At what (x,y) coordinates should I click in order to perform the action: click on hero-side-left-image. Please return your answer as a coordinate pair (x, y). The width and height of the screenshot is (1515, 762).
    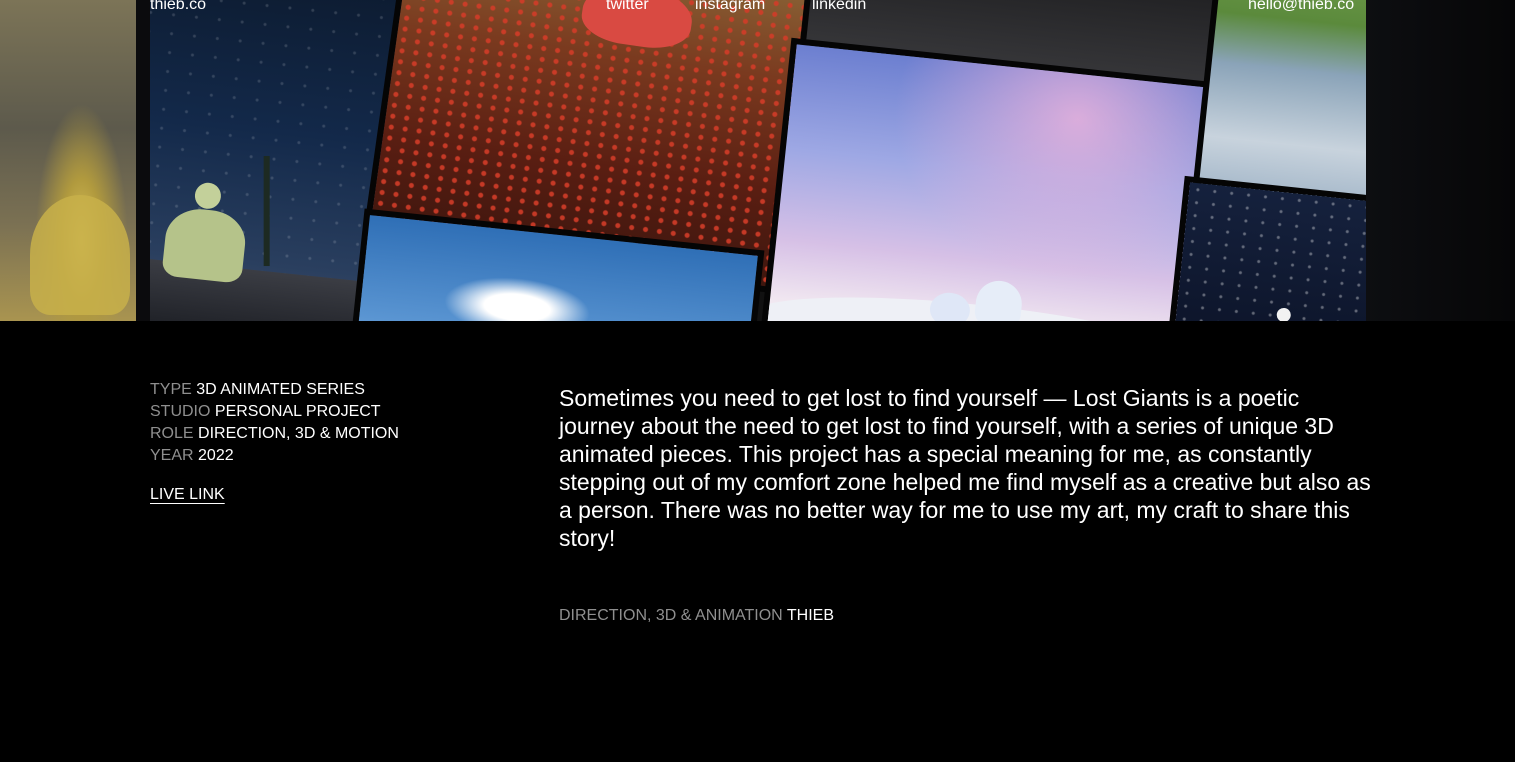
    Looking at the image, I should click on (68, 160).